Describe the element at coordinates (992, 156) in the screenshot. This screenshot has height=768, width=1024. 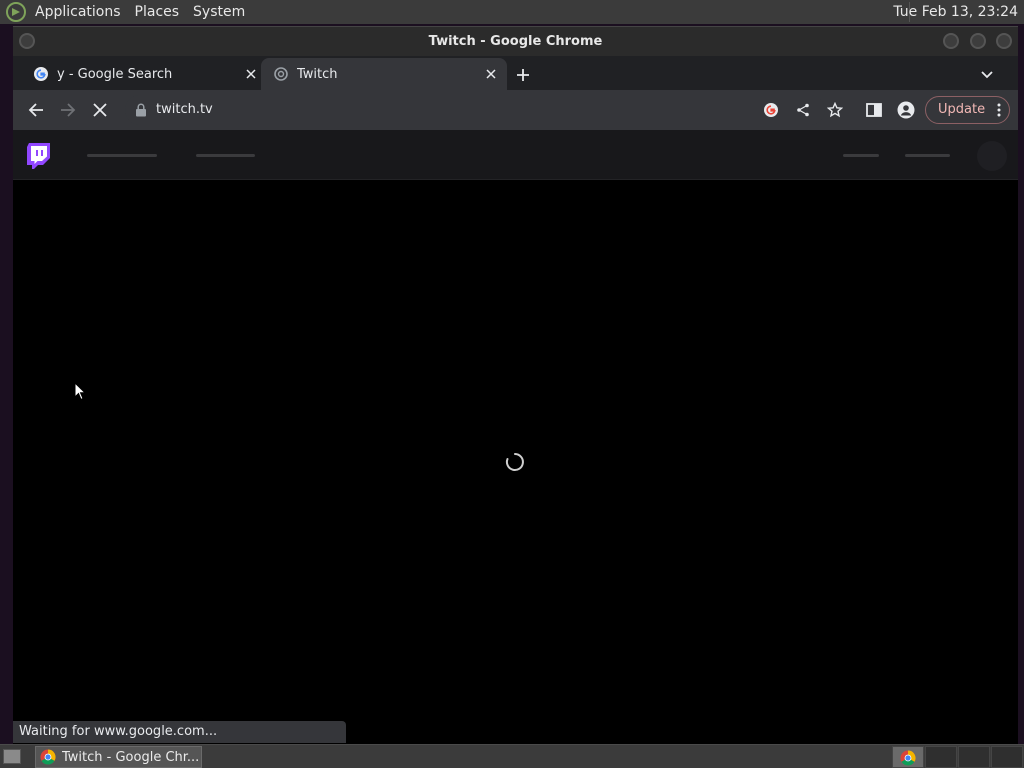
I see `user-avatar-placeholder` at that location.